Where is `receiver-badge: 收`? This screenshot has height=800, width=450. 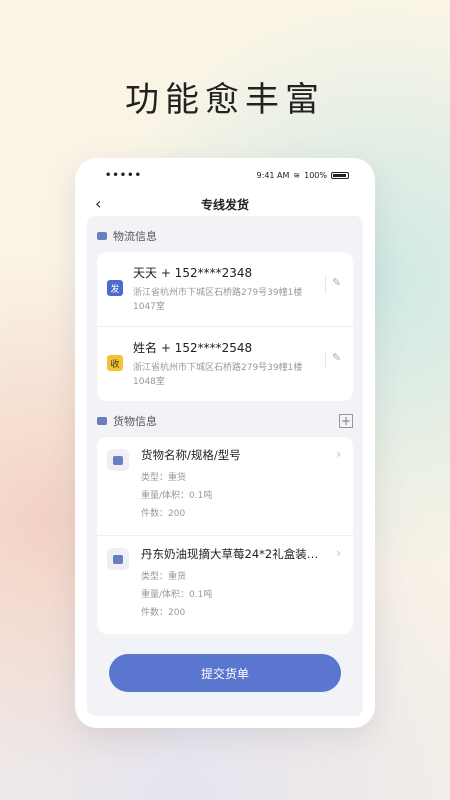 receiver-badge: 收 is located at coordinates (115, 363).